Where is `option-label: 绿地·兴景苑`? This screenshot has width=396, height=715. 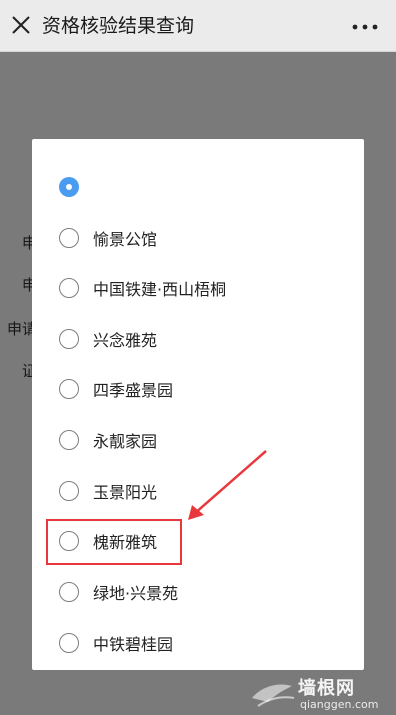
option-label: 绿地·兴景苑 is located at coordinates (136, 593).